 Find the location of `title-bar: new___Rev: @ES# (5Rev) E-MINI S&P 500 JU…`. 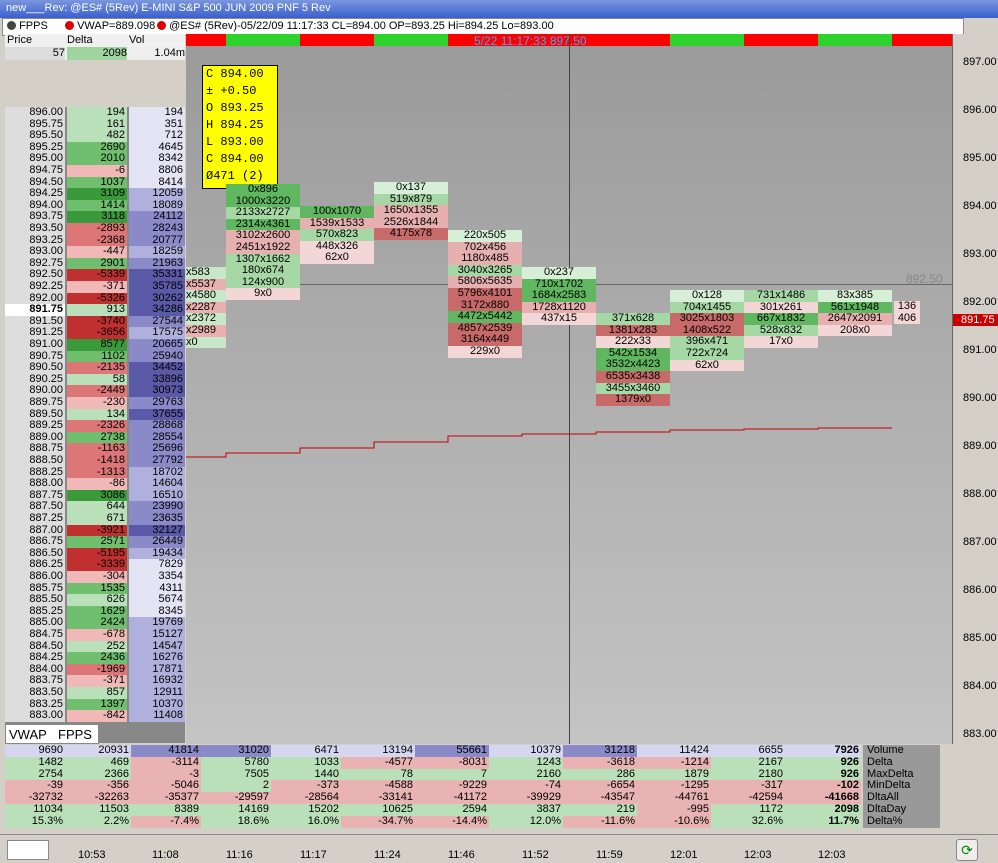

title-bar: new___Rev: @ES# (5Rev) E-MINI S&P 500 JU… is located at coordinates (499, 9).